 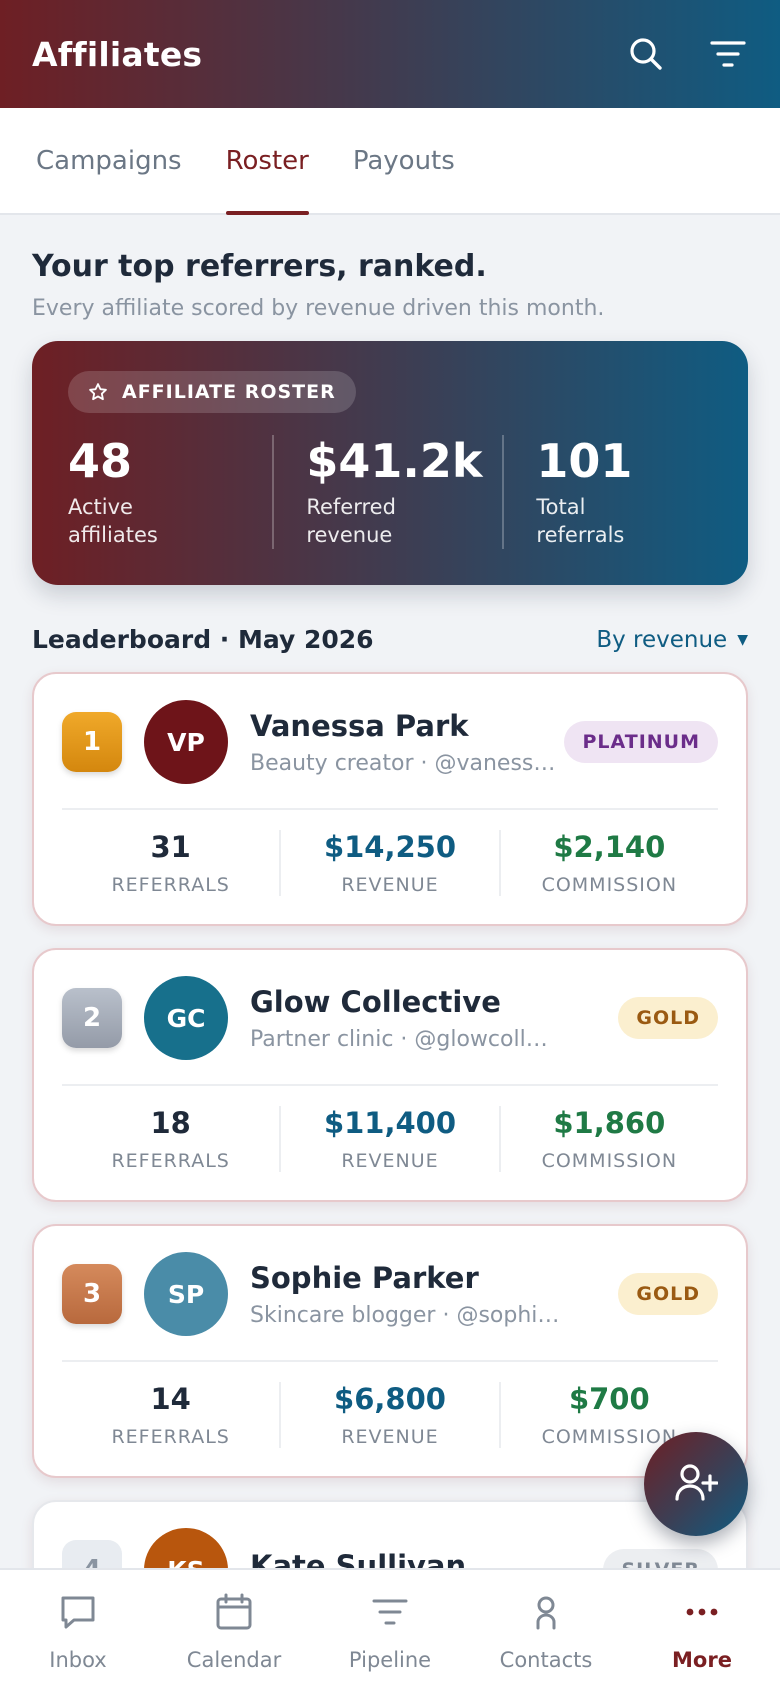 What do you see at coordinates (170, 1399) in the screenshot?
I see `referrals-value: 14` at bounding box center [170, 1399].